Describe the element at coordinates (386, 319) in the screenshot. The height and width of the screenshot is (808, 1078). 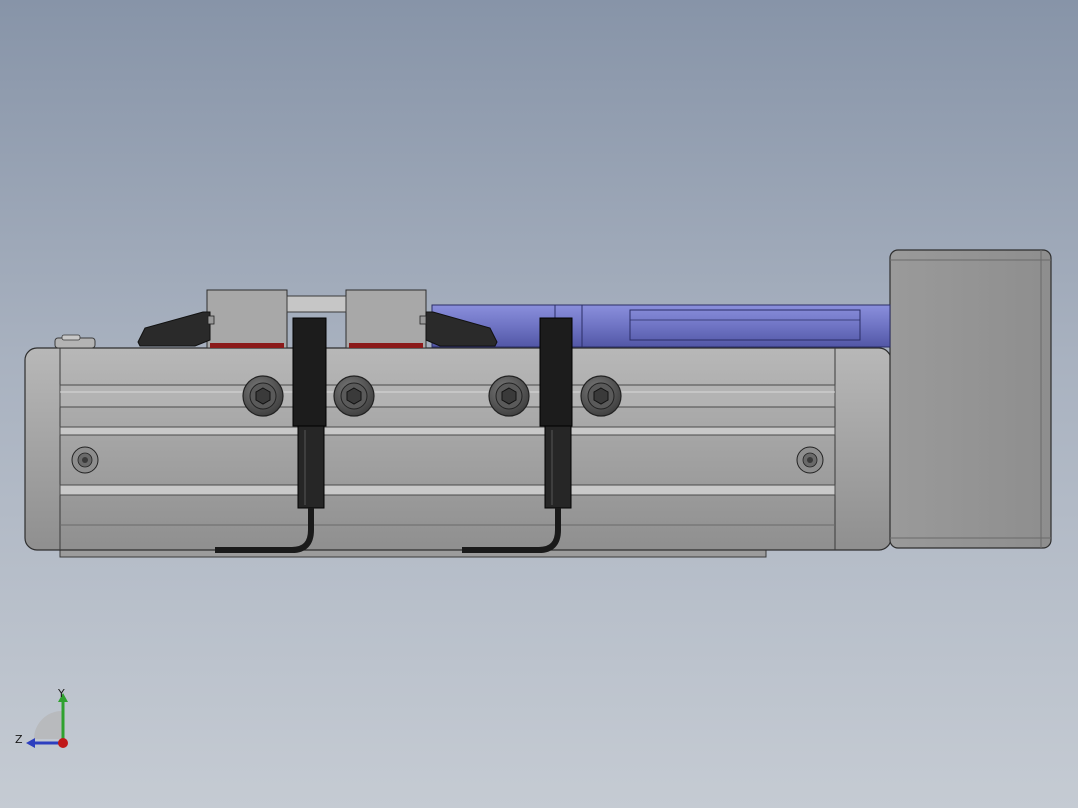
I see `jaw-carriage-right` at that location.